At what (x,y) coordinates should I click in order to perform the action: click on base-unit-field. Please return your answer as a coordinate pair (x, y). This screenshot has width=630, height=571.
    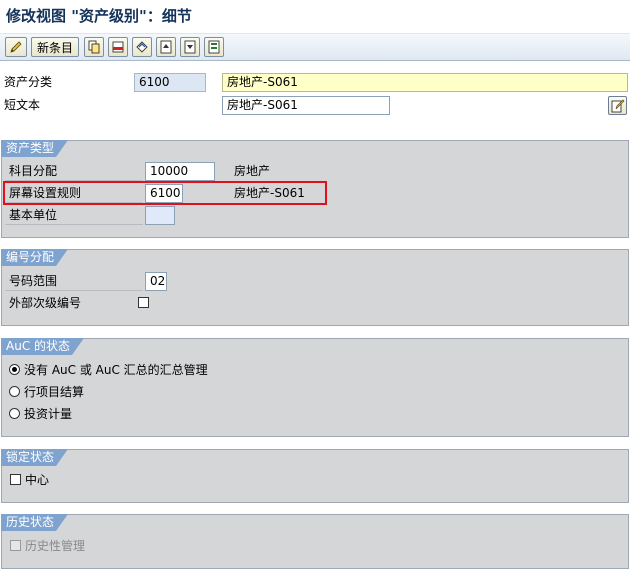
    Looking at the image, I should click on (160, 215).